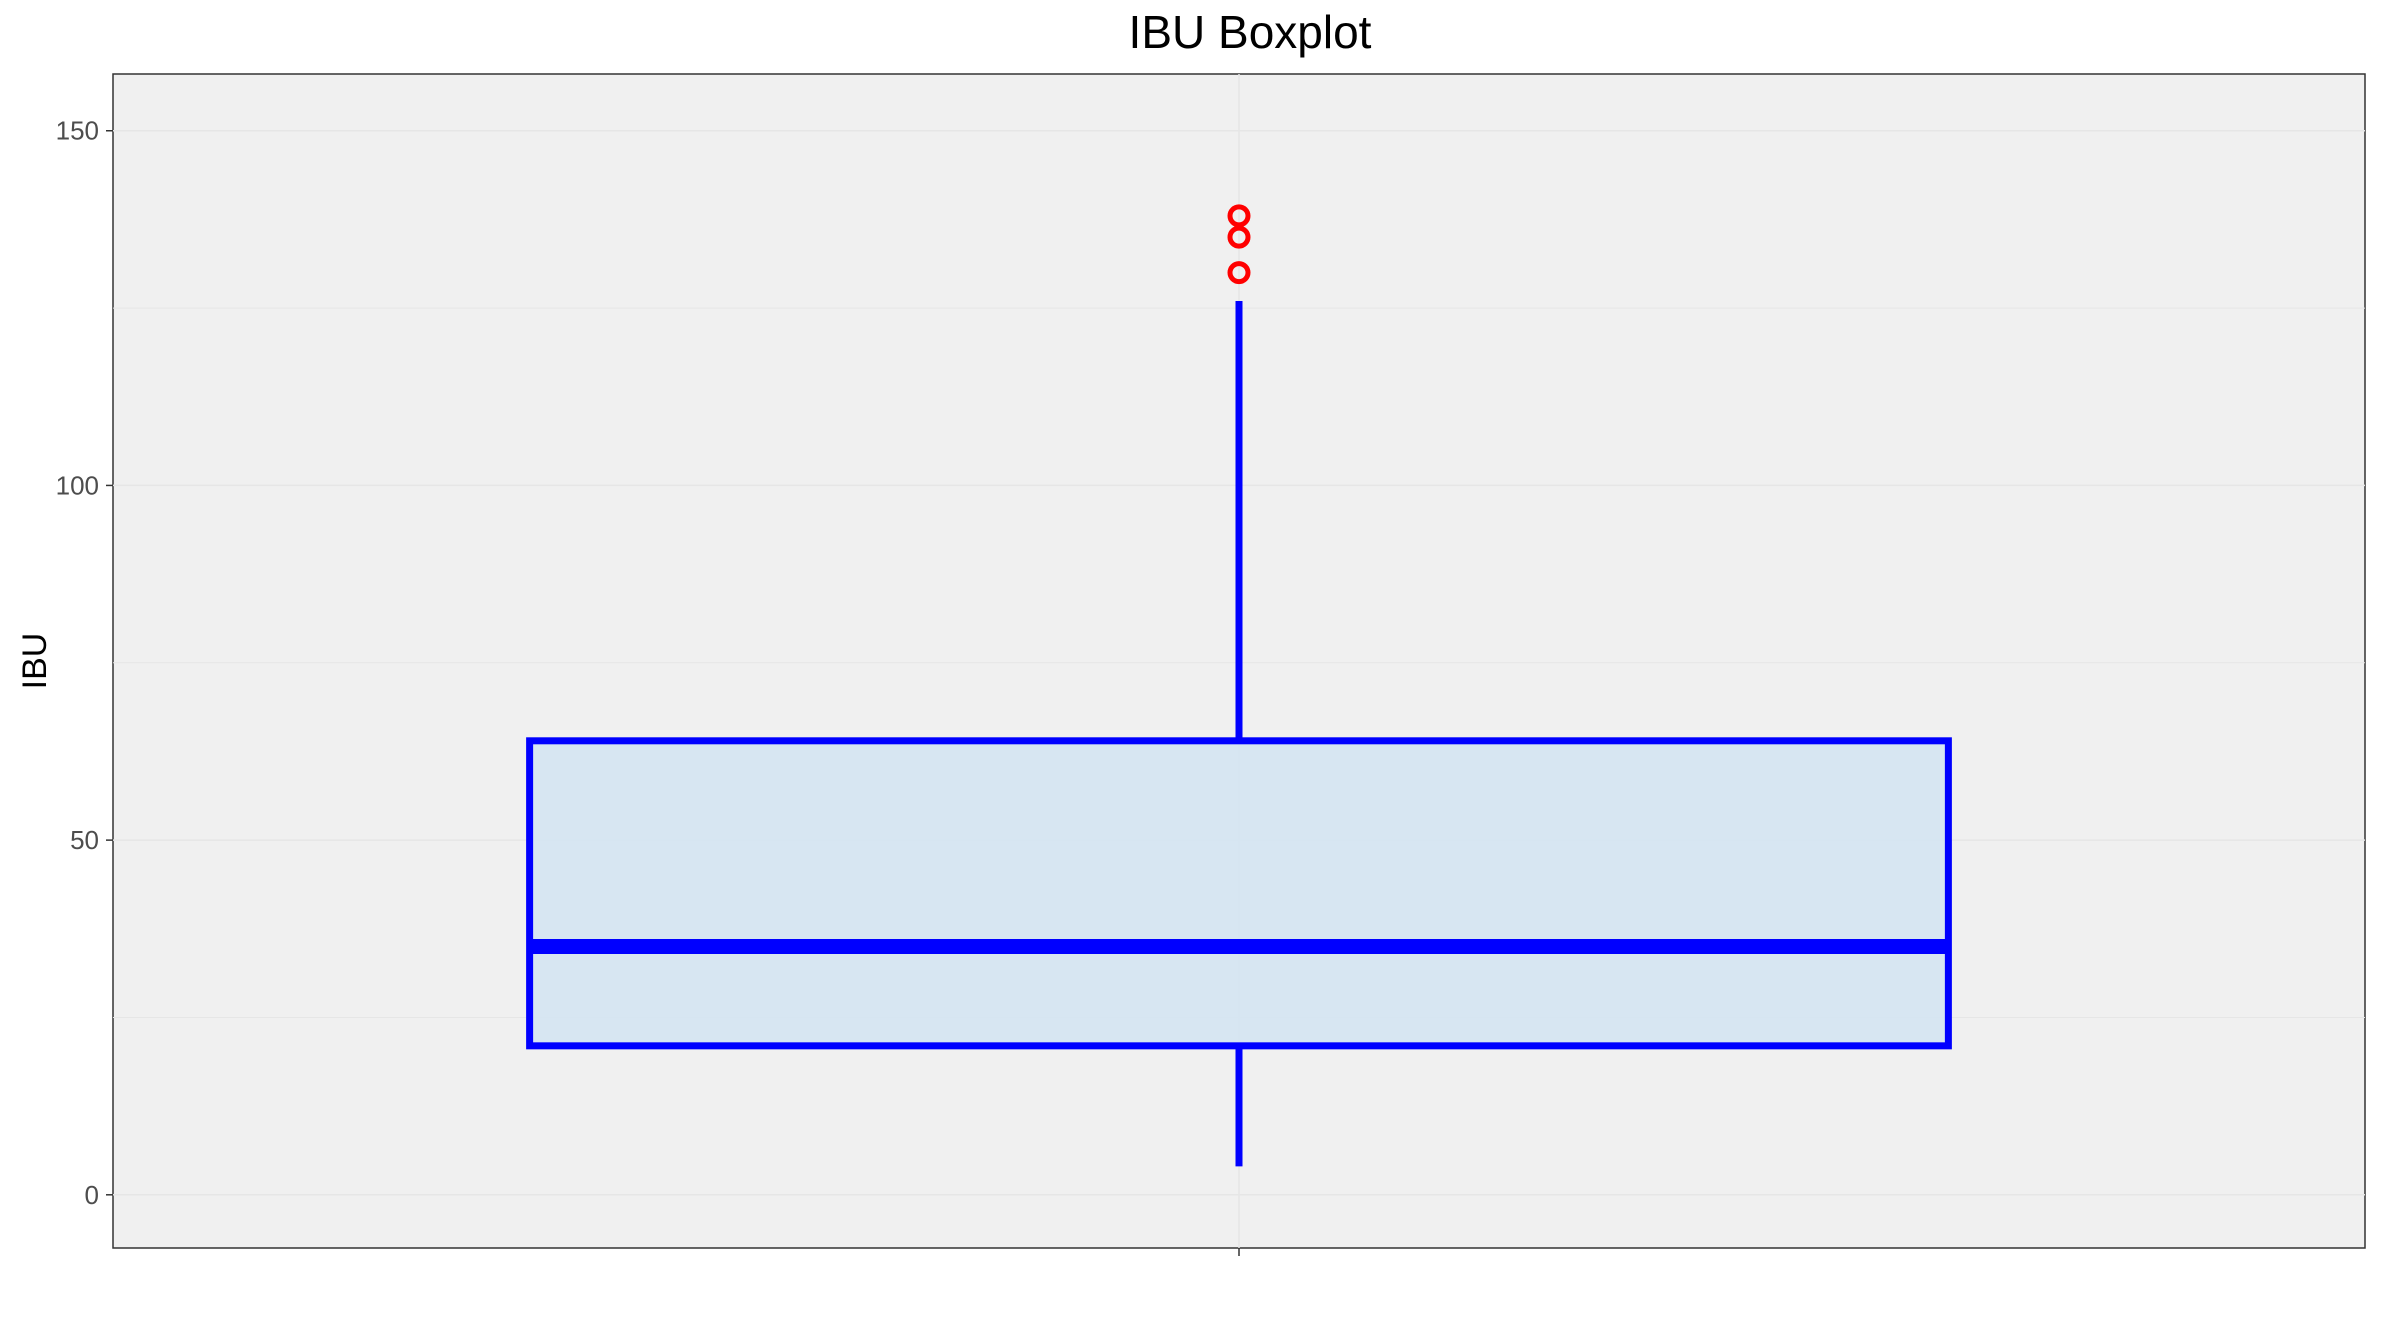 The height and width of the screenshot is (1344, 2400). Describe the element at coordinates (1250, 32) in the screenshot. I see `chart-title: IBU Boxplot` at that location.